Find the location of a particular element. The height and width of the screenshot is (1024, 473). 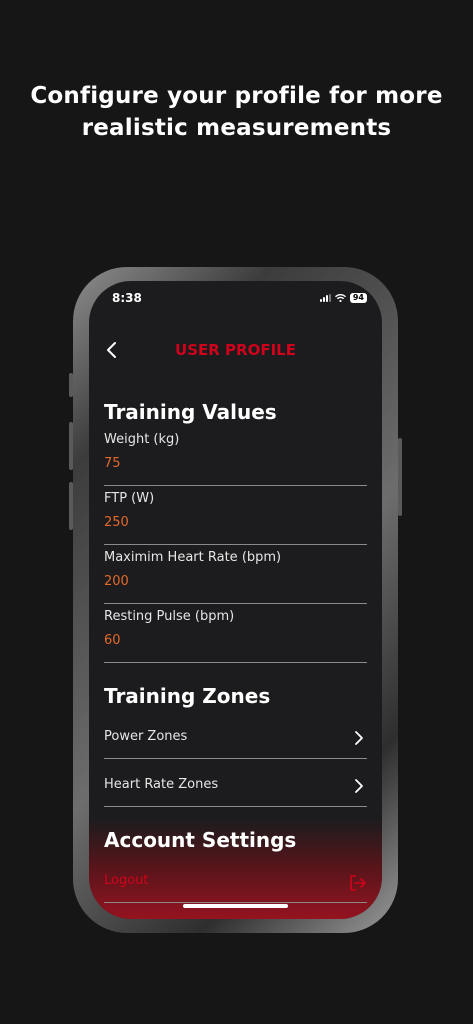

resting-pulse-value: 60 is located at coordinates (112, 640).